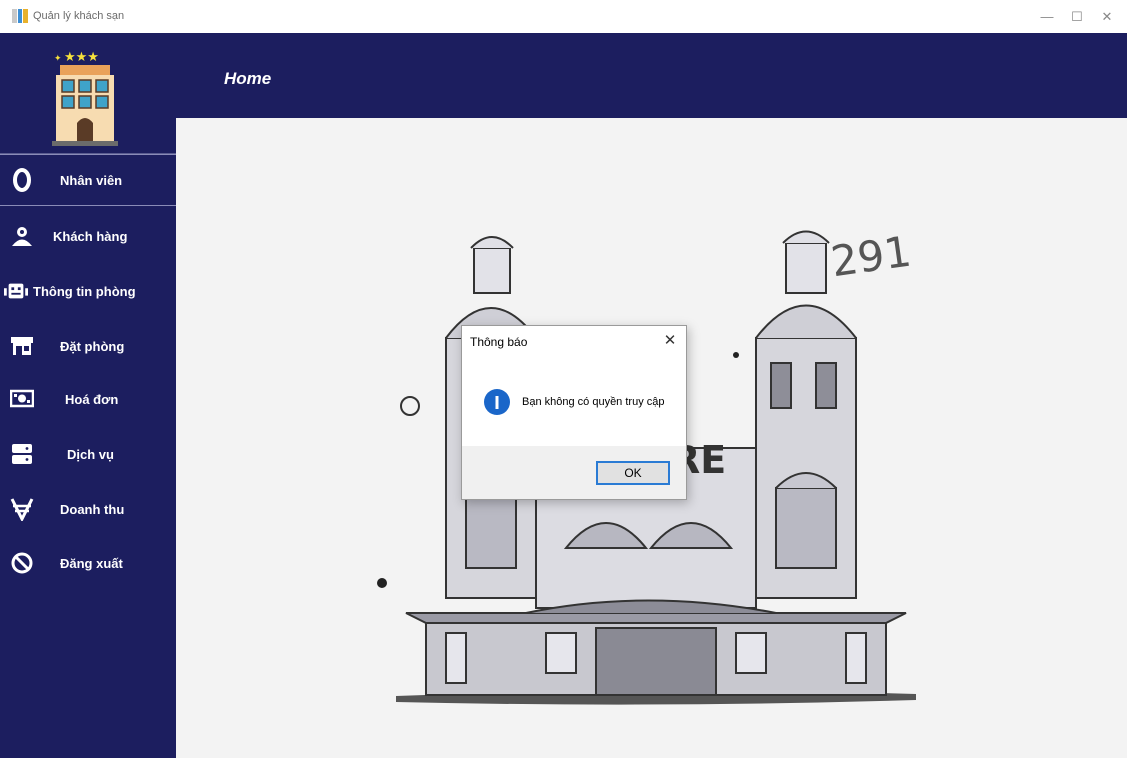 This screenshot has height=758, width=1127. What do you see at coordinates (92, 509) in the screenshot?
I see `sidebar-item-label: Doanh thu` at bounding box center [92, 509].